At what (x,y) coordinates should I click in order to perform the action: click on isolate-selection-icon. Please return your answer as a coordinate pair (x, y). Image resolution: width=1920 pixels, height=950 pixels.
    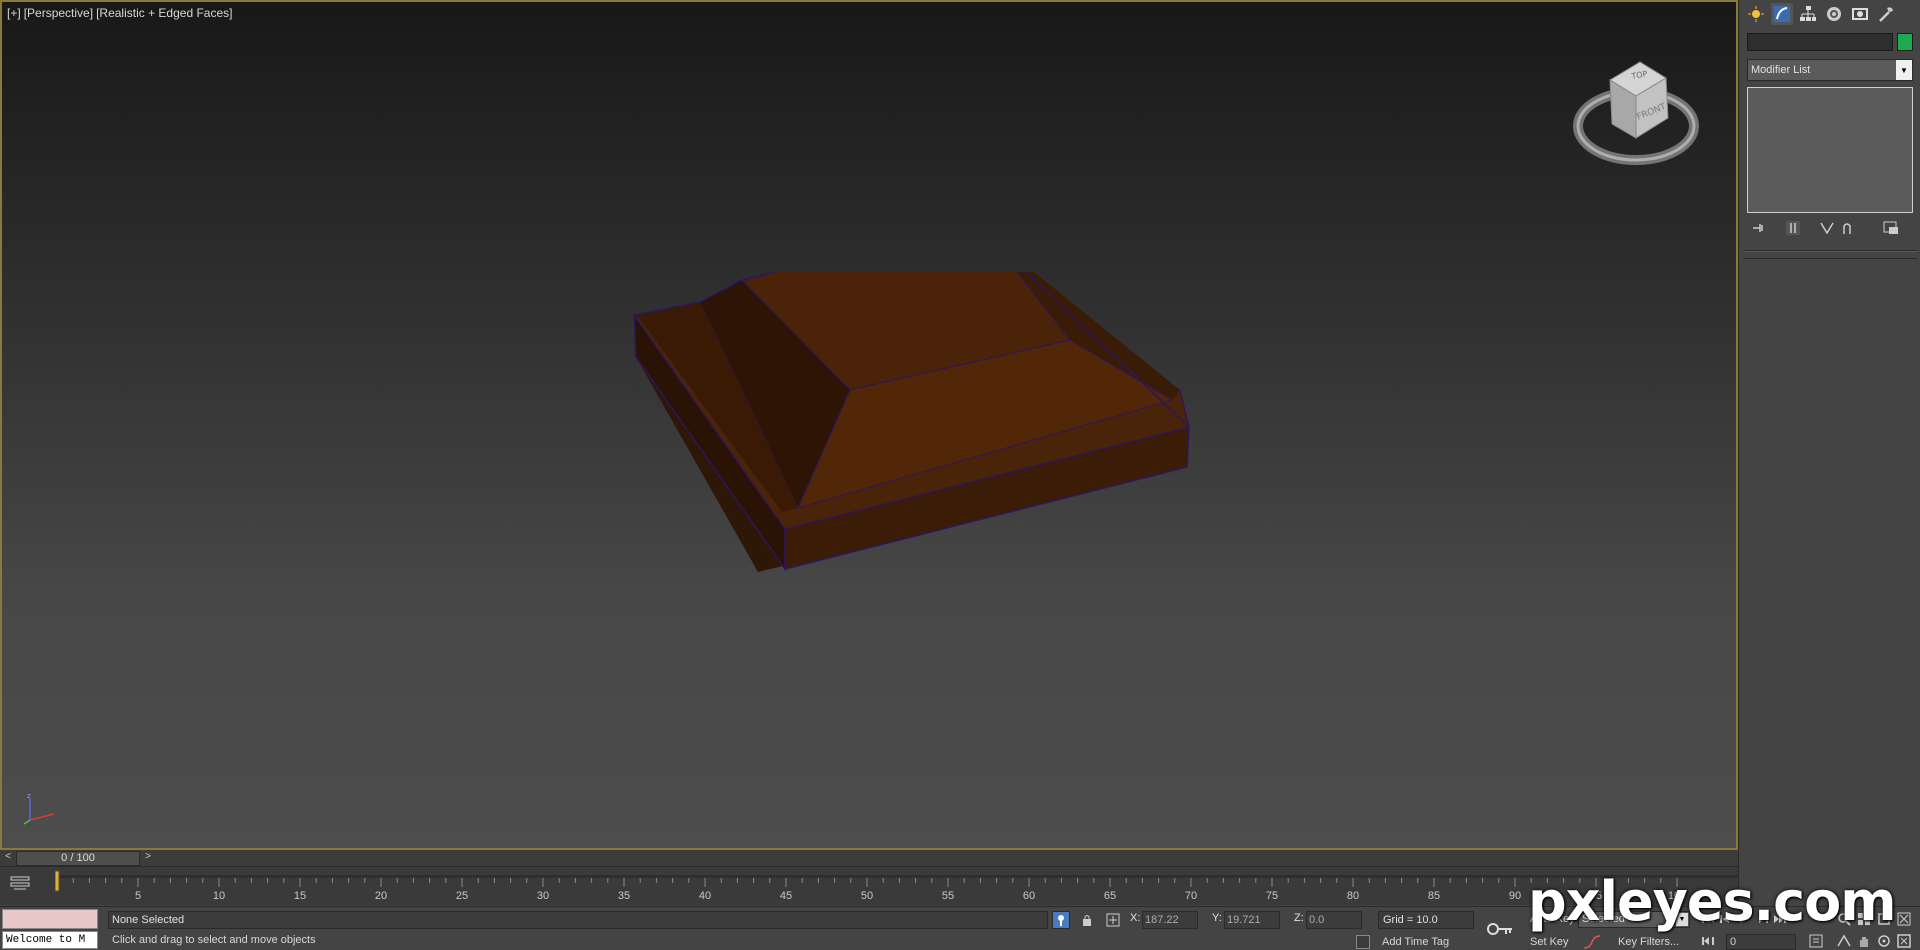
    Looking at the image, I should click on (1061, 920).